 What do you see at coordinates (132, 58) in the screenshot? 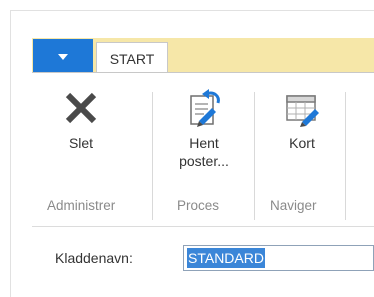
I see `tab-start: START` at bounding box center [132, 58].